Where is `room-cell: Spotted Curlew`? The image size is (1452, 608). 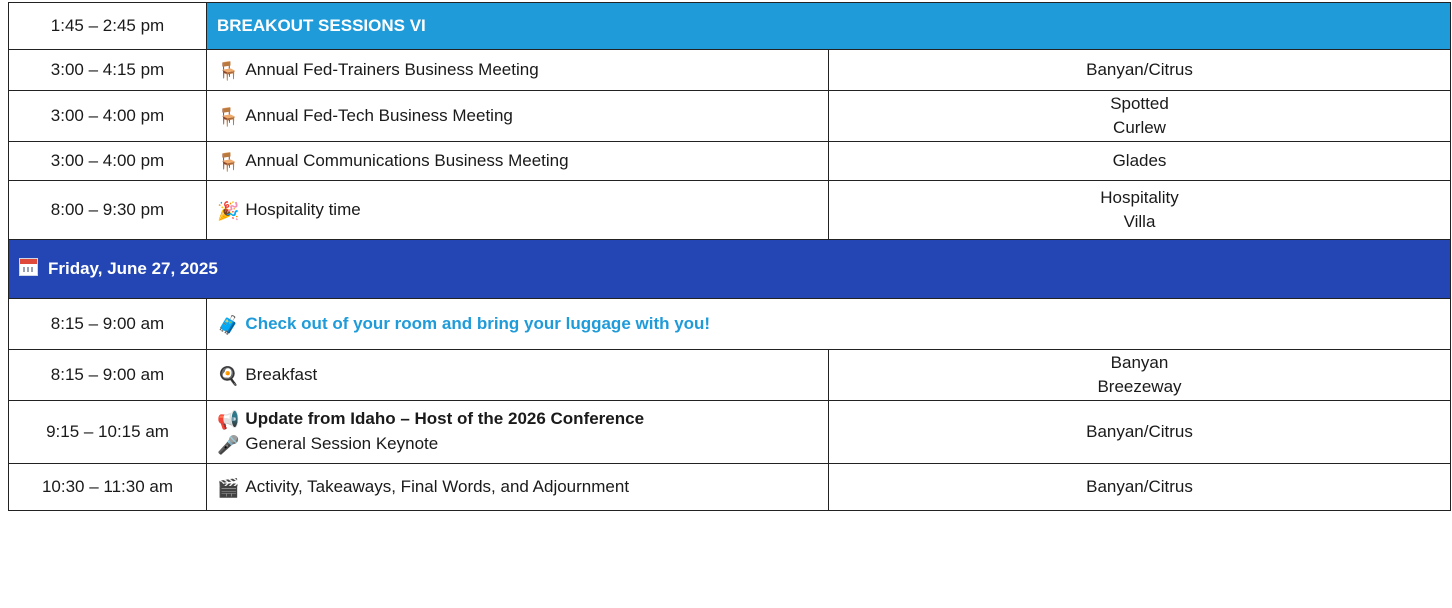
room-cell: Spotted Curlew is located at coordinates (1139, 116).